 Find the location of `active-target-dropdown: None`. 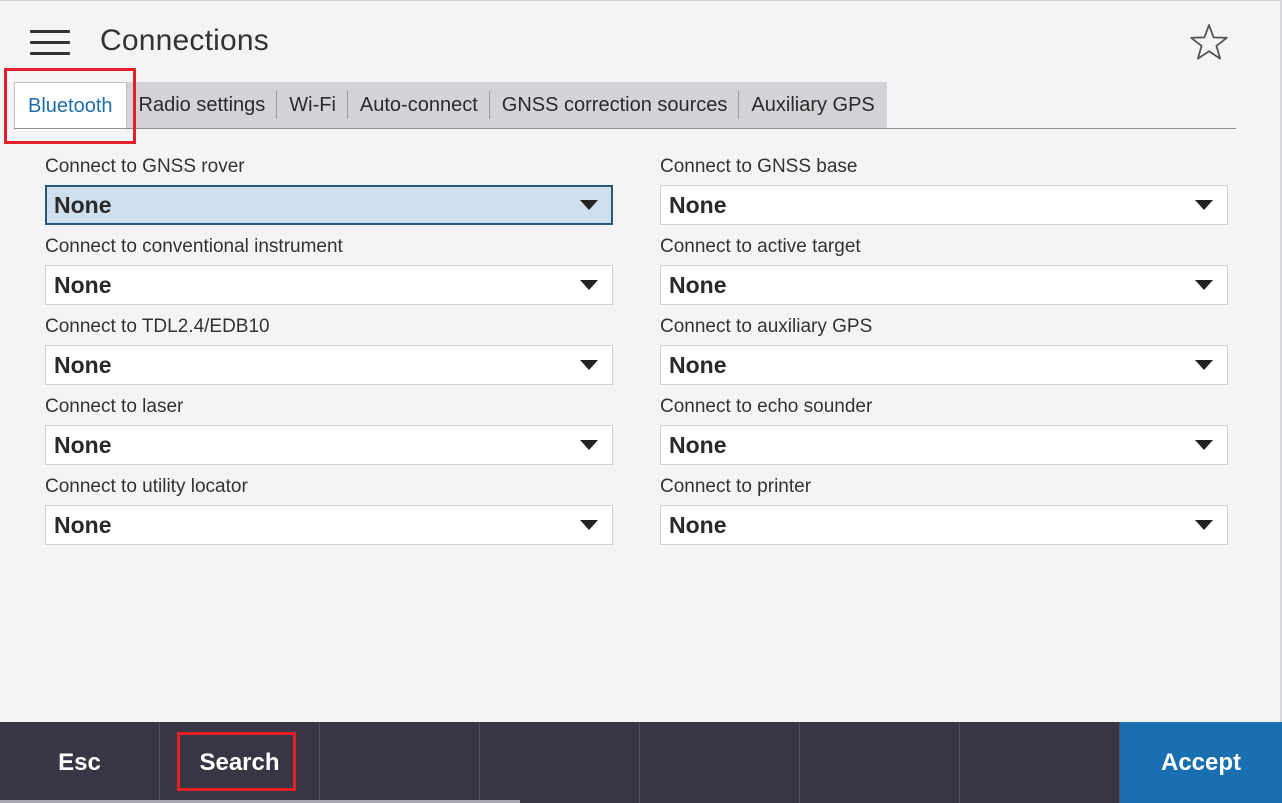

active-target-dropdown: None is located at coordinates (944, 285).